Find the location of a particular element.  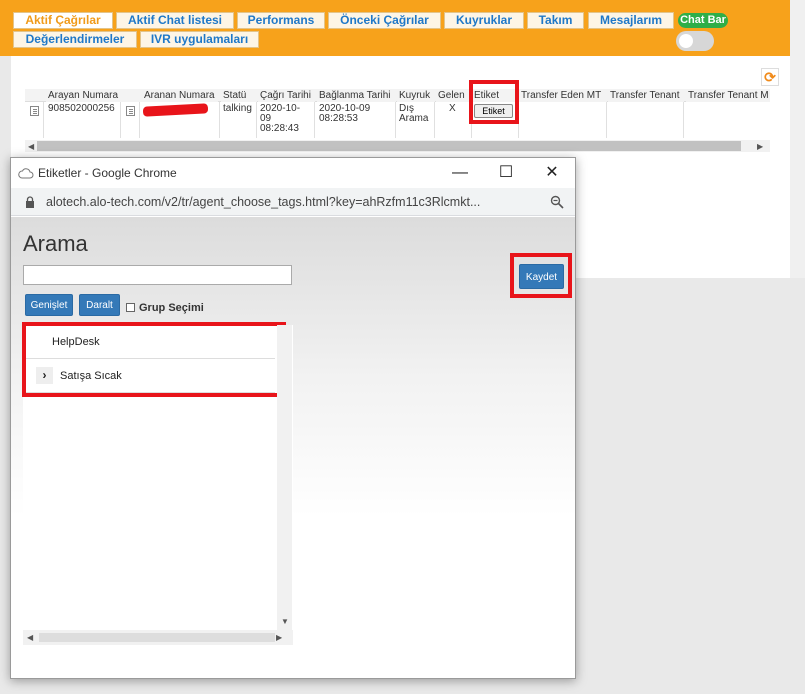

tab-mesajlarim: Mesajlarım is located at coordinates (631, 20).